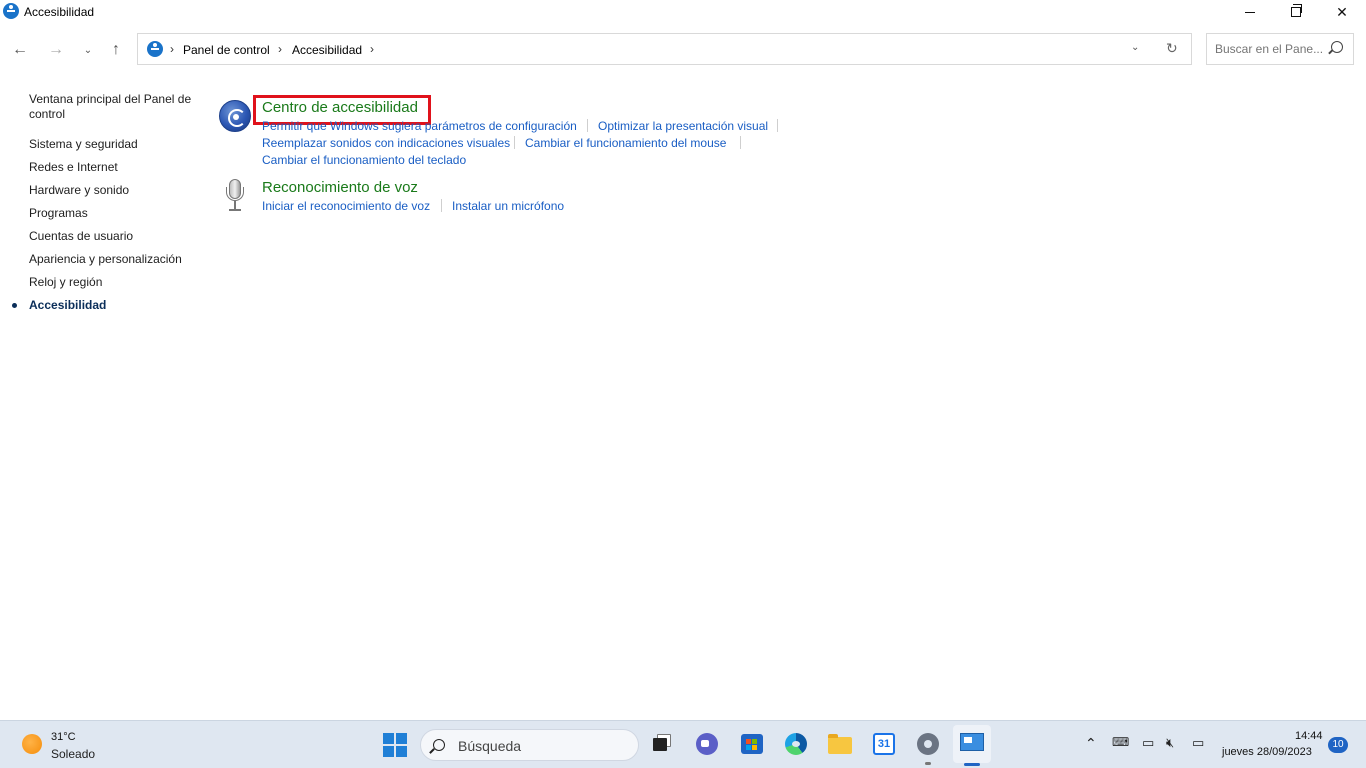 Image resolution: width=1366 pixels, height=768 pixels. What do you see at coordinates (155, 49) in the screenshot?
I see `control-panel-icon` at bounding box center [155, 49].